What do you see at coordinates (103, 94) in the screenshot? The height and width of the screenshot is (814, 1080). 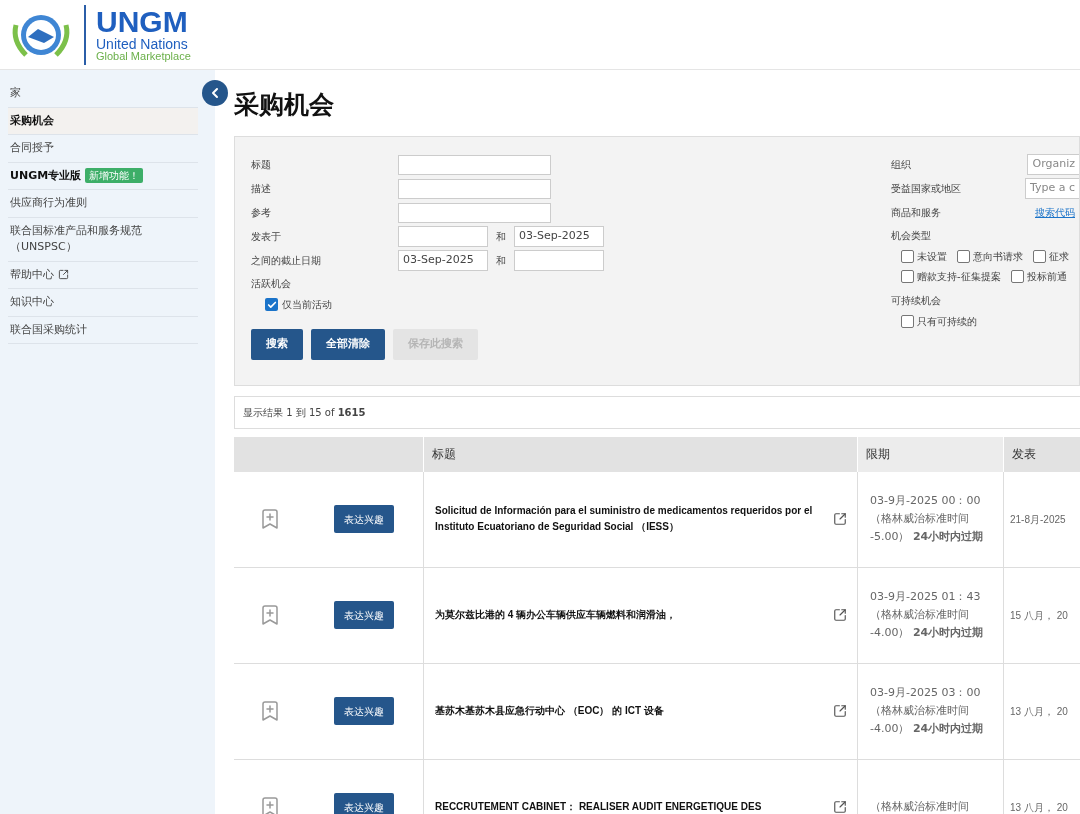 I see `sidebar-item: 家` at bounding box center [103, 94].